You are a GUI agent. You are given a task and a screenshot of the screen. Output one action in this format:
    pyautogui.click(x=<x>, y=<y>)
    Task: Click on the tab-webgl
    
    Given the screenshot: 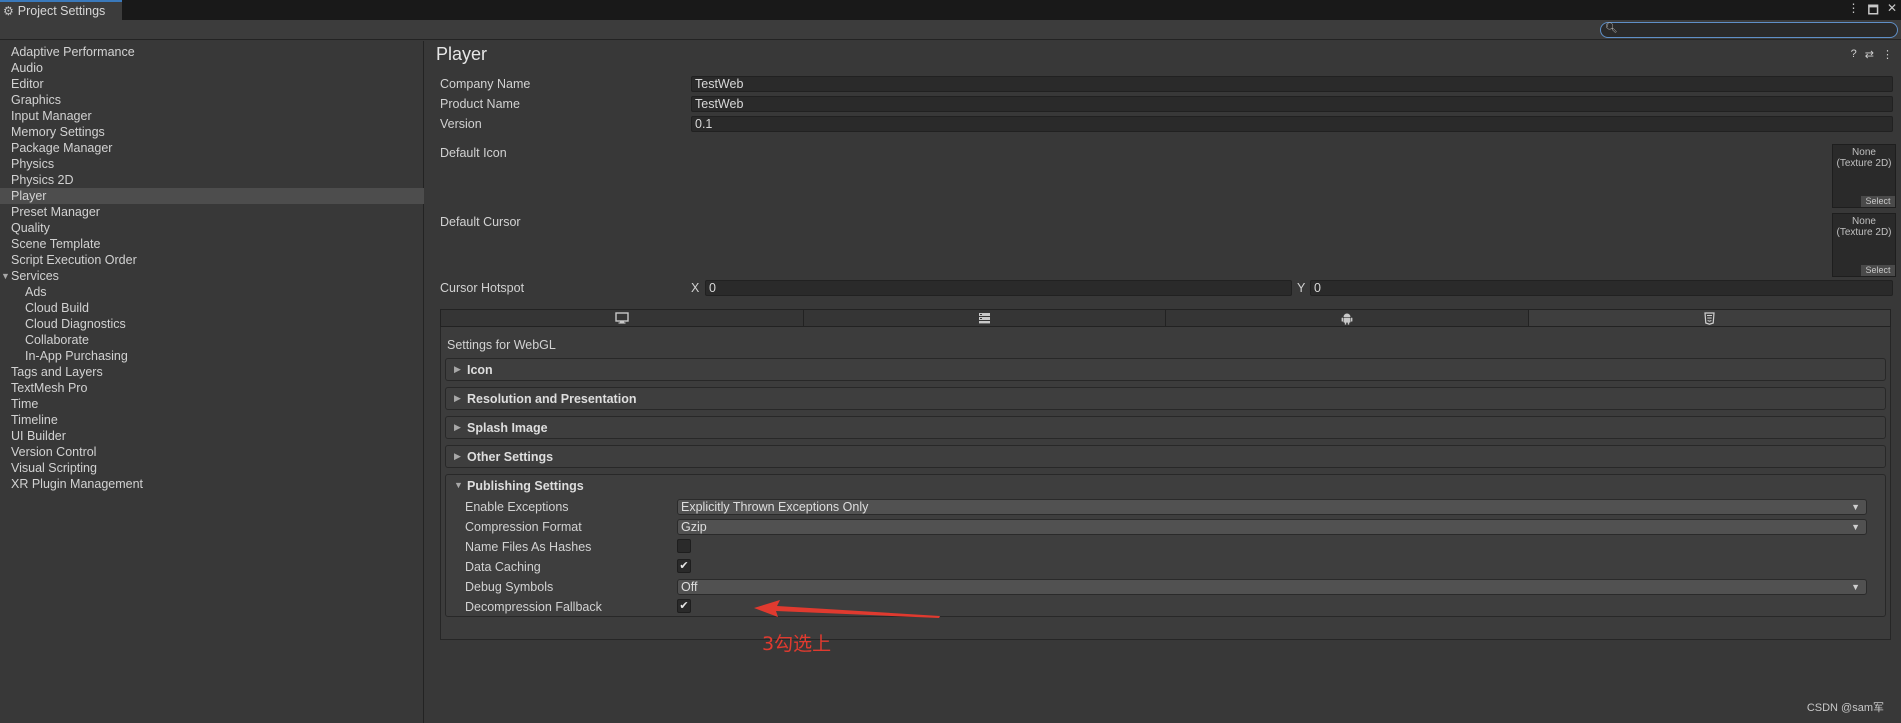 What is the action you would take?
    pyautogui.click(x=1709, y=318)
    